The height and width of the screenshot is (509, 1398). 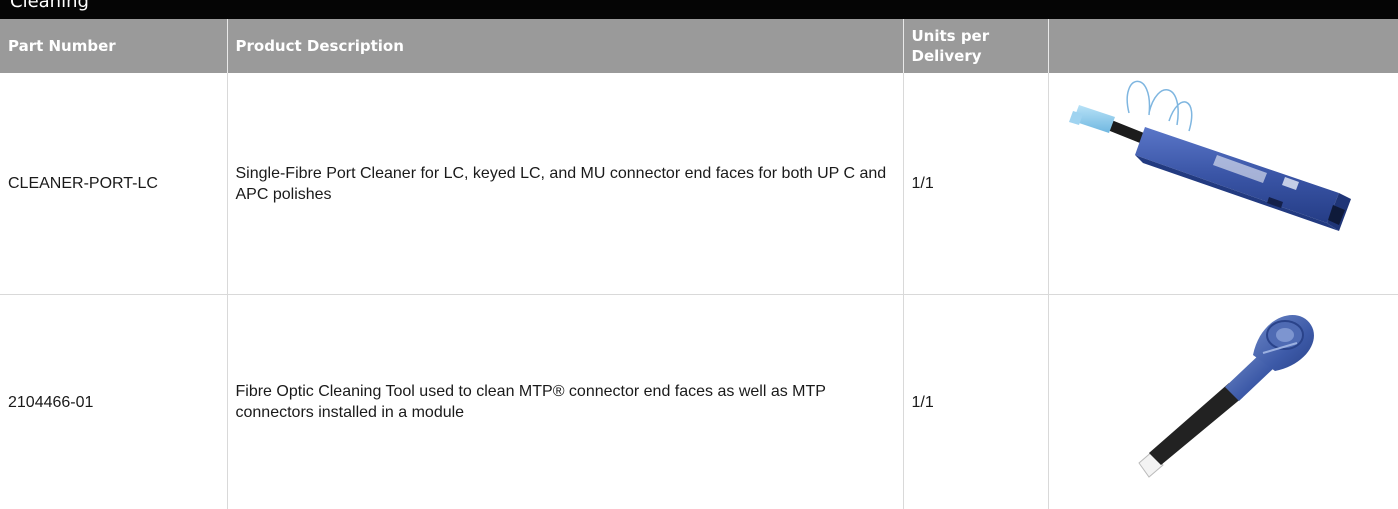 What do you see at coordinates (1223, 46) in the screenshot?
I see `header-image` at bounding box center [1223, 46].